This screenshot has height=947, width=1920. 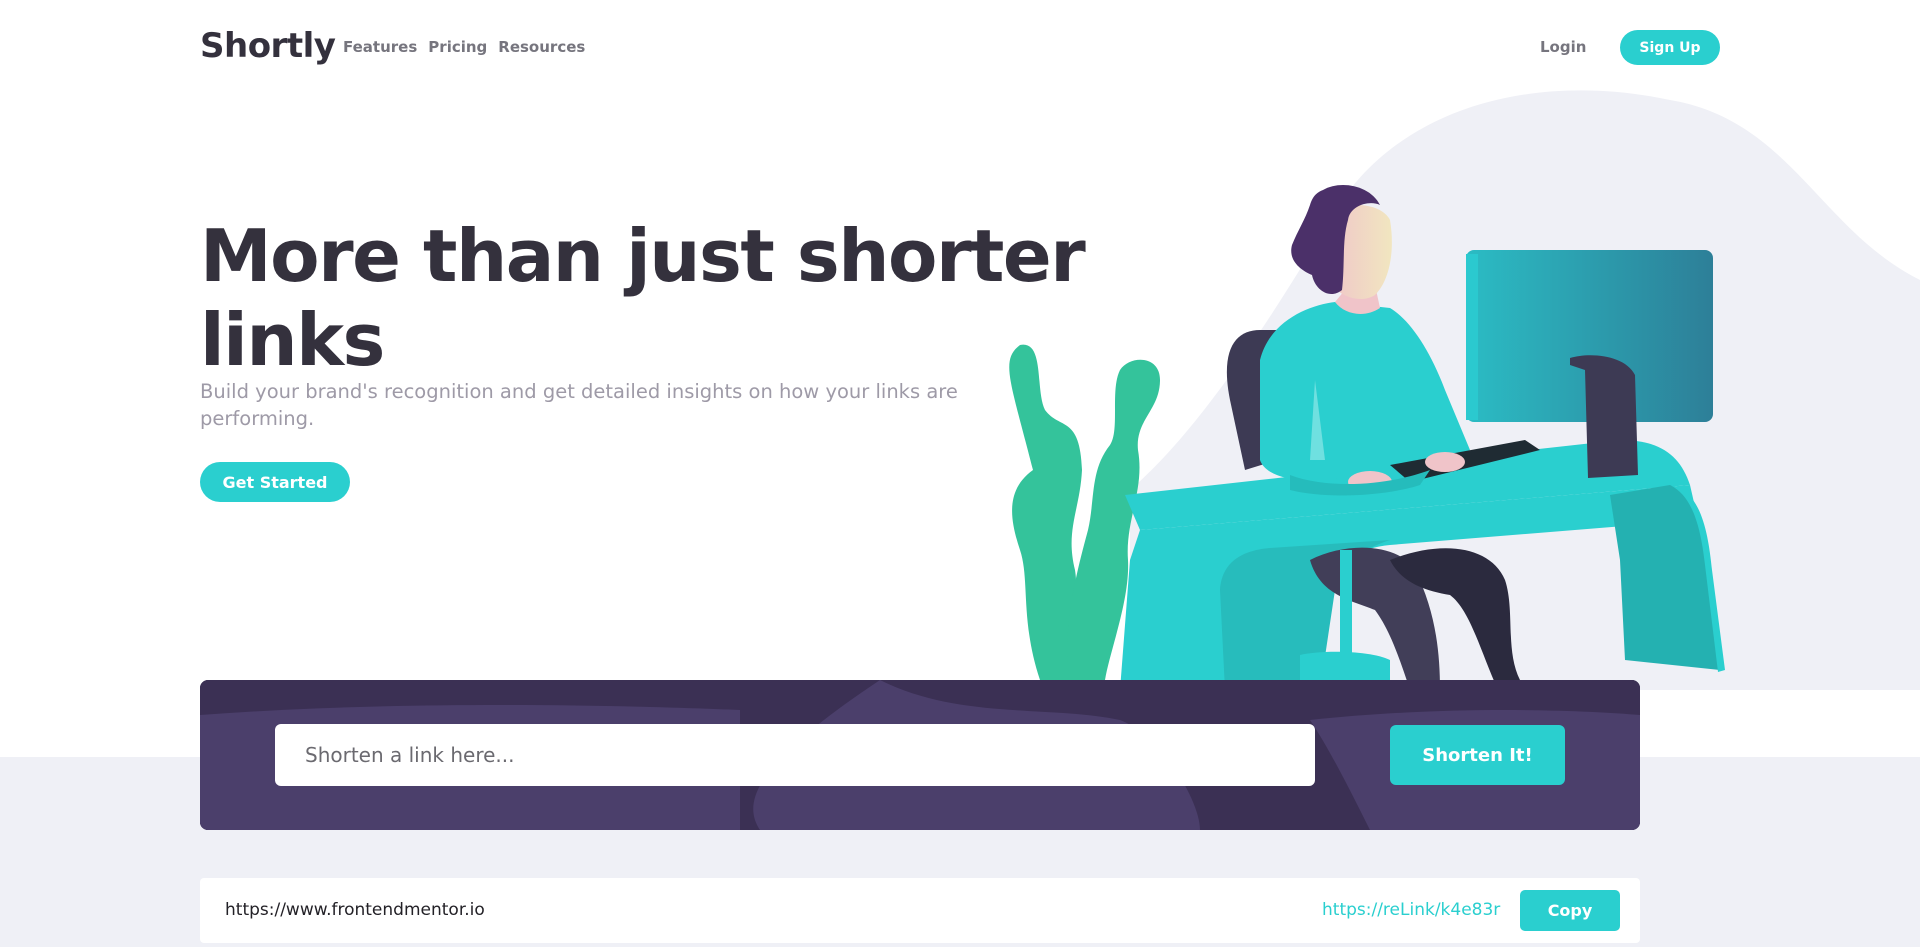 I want to click on nav-pricing: Pricing, so click(x=457, y=47).